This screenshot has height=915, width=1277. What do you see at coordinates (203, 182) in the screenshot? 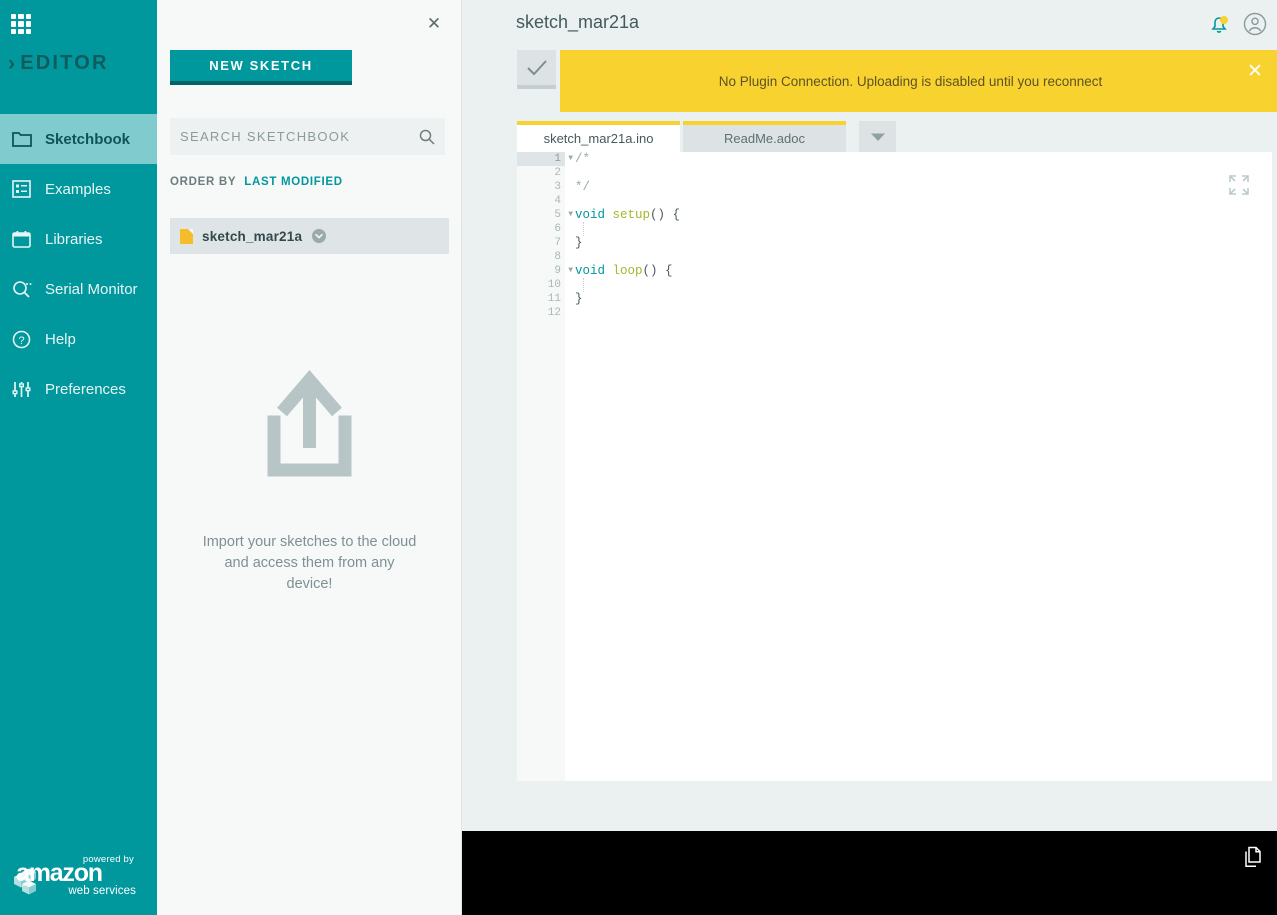
I see `order-by-label: ORDER BY` at bounding box center [203, 182].